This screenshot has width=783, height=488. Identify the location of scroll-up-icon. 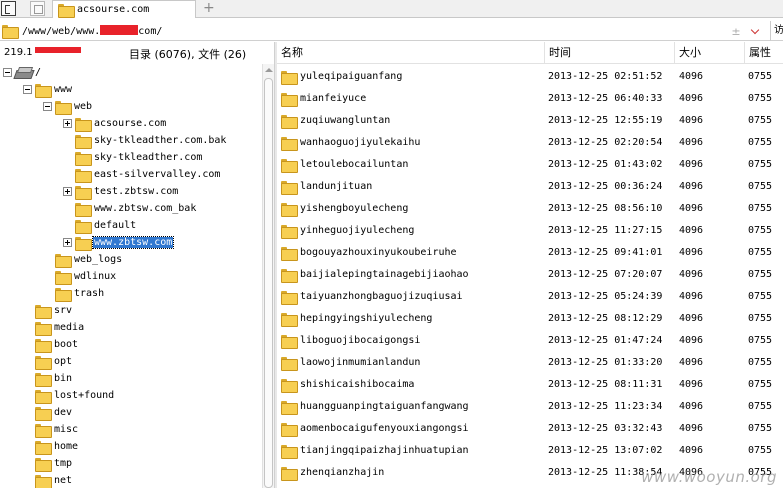
(269, 70).